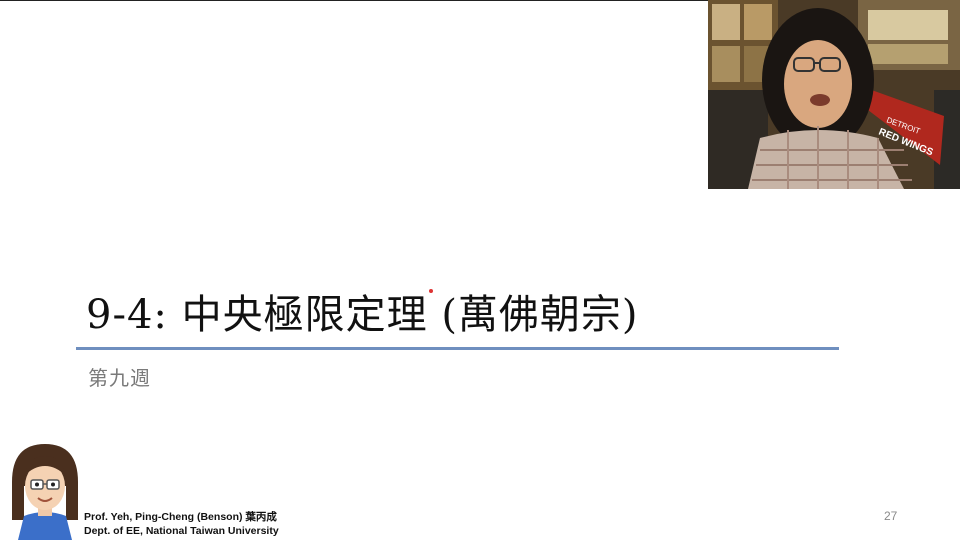  I want to click on author-affiliation: Dept. of EE, National Taiwan University, so click(181, 531).